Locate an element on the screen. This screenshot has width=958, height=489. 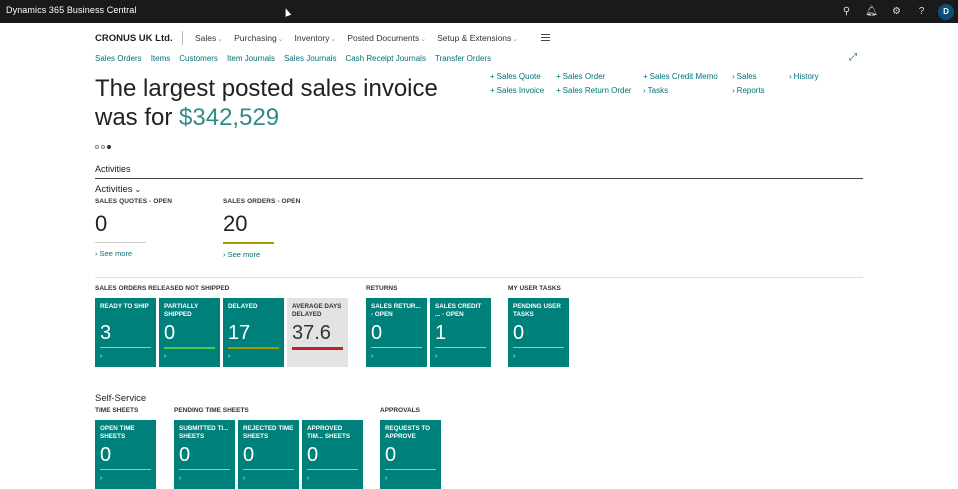
tile-value: 3 is located at coordinates (106, 333).